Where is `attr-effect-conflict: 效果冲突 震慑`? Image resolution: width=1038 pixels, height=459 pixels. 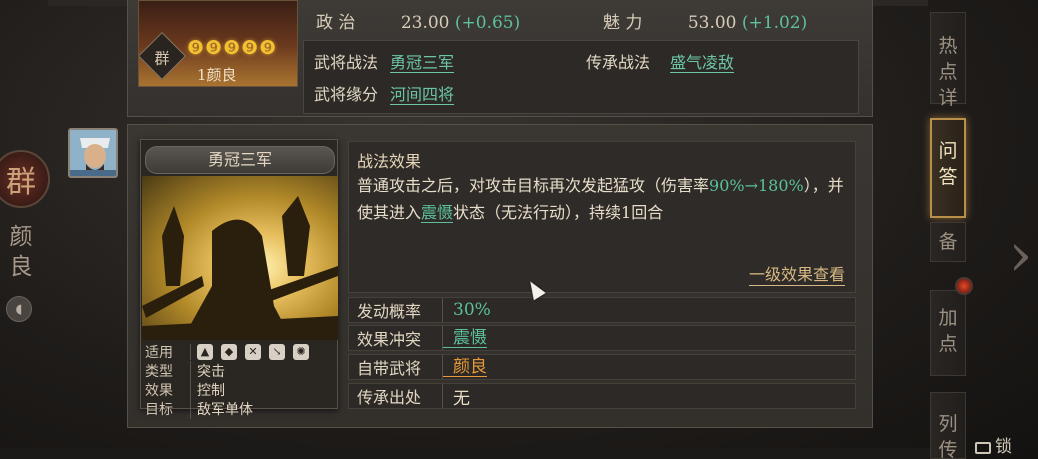 attr-effect-conflict: 效果冲突 震慑 is located at coordinates (602, 338).